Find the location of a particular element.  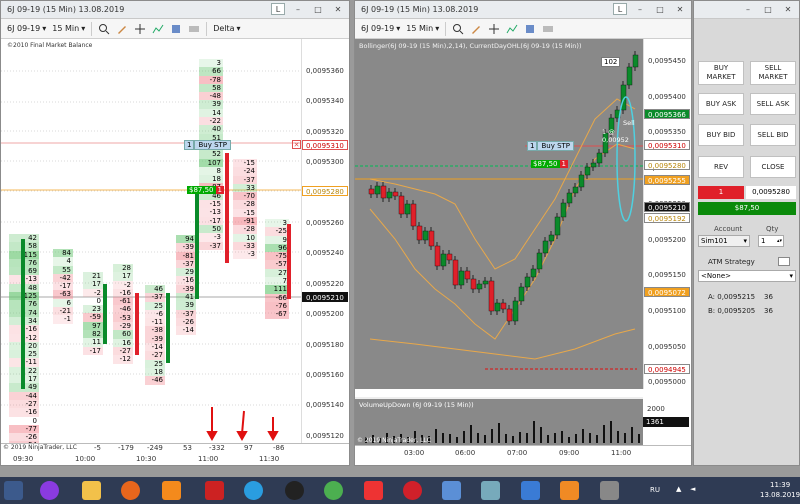

left-window-titlebar: 6J 09-19 (15 Min) 13.08.2019 L – □ ✕ is located at coordinates (175, 10).